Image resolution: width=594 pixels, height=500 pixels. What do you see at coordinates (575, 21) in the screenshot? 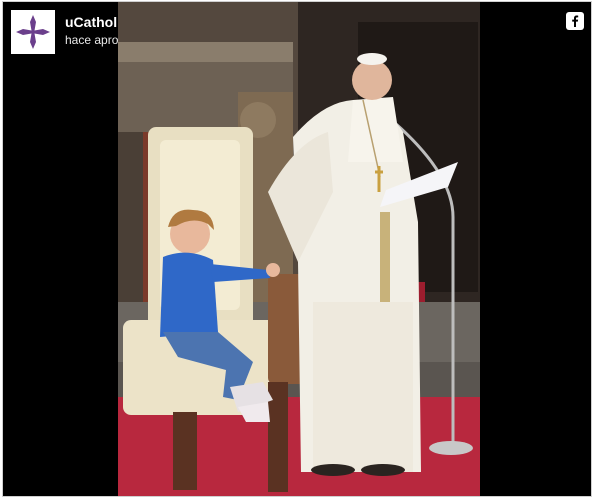
I see `facebook-icon` at bounding box center [575, 21].